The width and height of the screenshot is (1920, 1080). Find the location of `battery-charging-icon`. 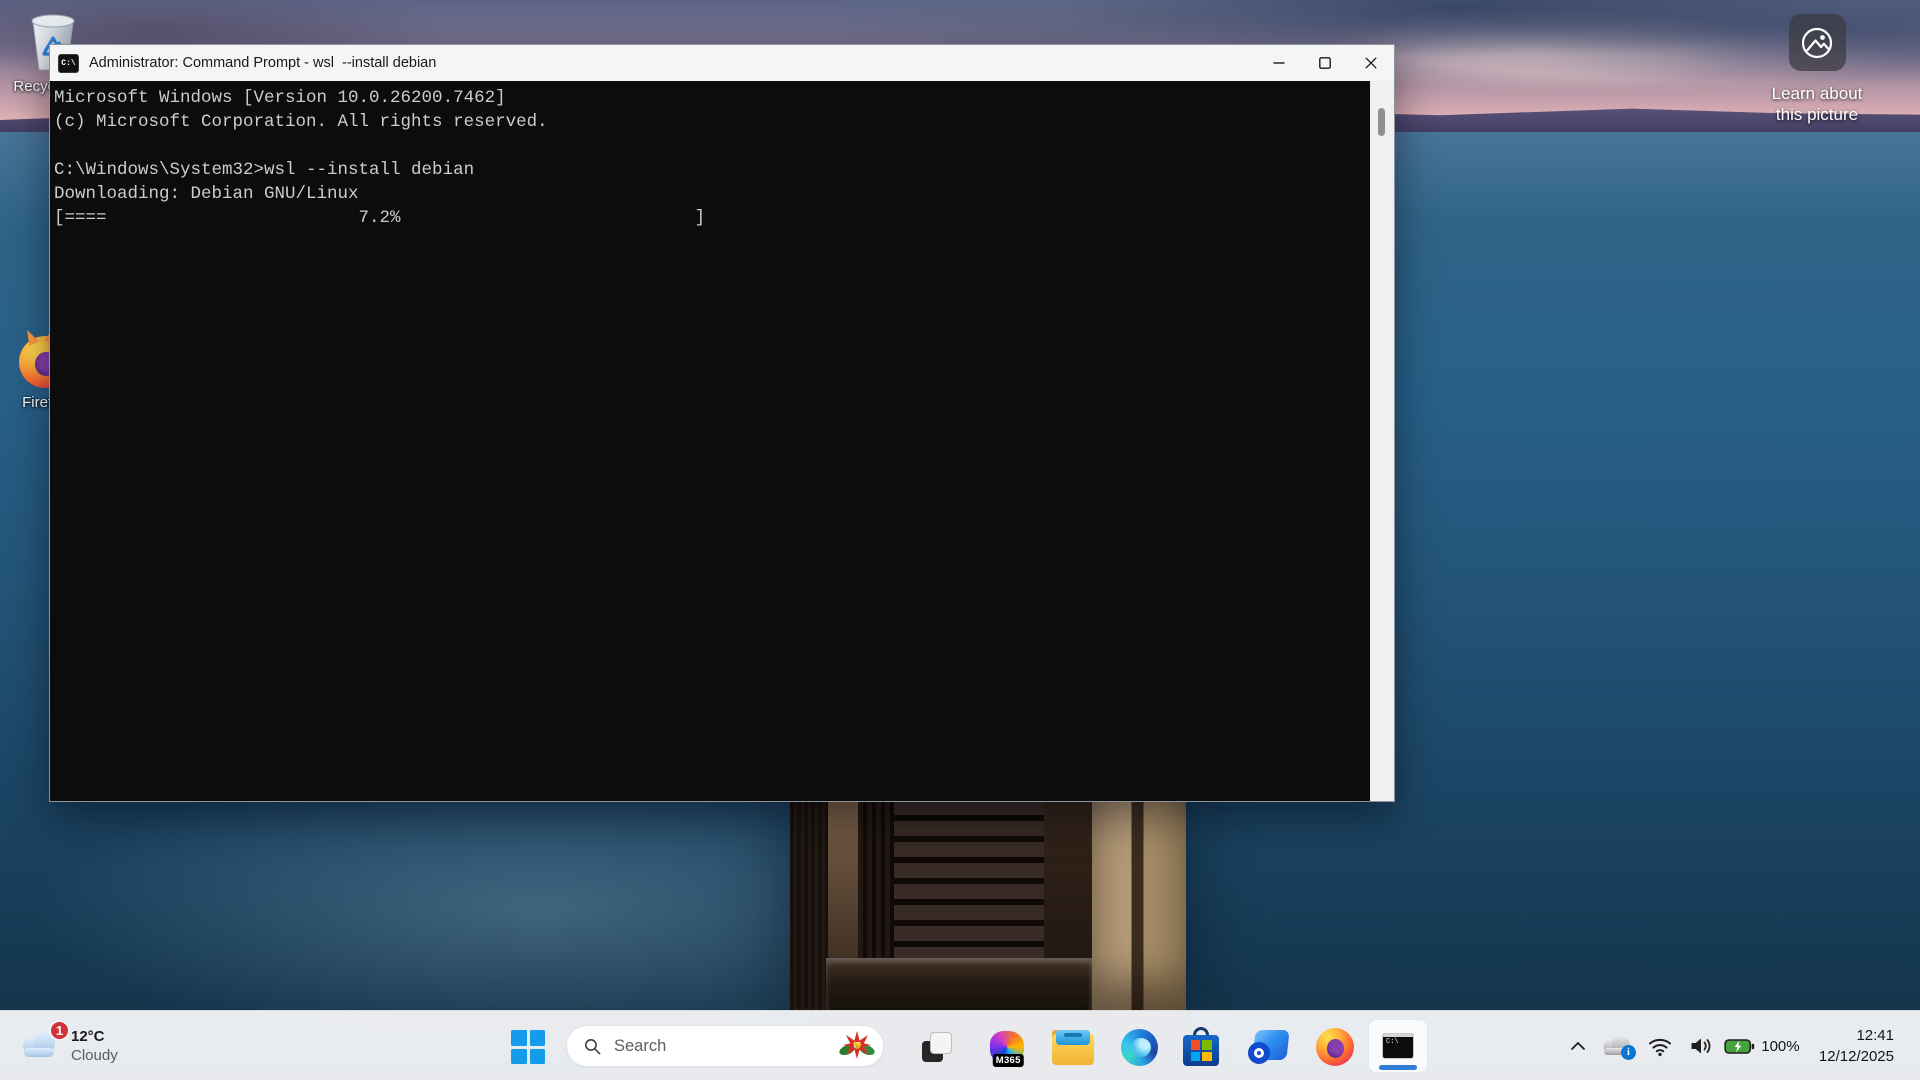

battery-charging-icon is located at coordinates (1739, 1046).